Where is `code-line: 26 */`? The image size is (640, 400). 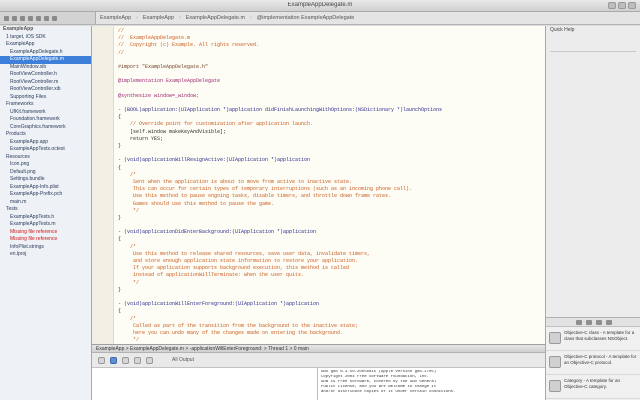
code-line: 26 */ is located at coordinates (330, 211).